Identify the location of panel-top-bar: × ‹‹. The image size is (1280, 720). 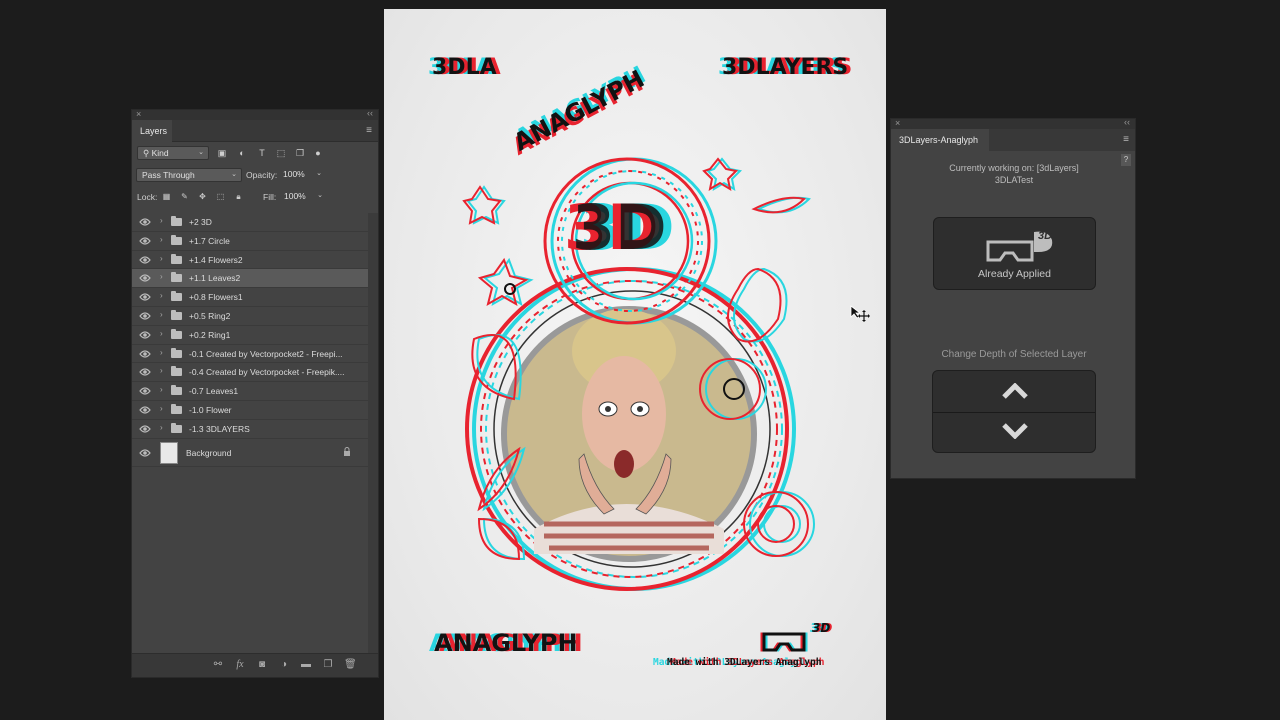
(255, 114).